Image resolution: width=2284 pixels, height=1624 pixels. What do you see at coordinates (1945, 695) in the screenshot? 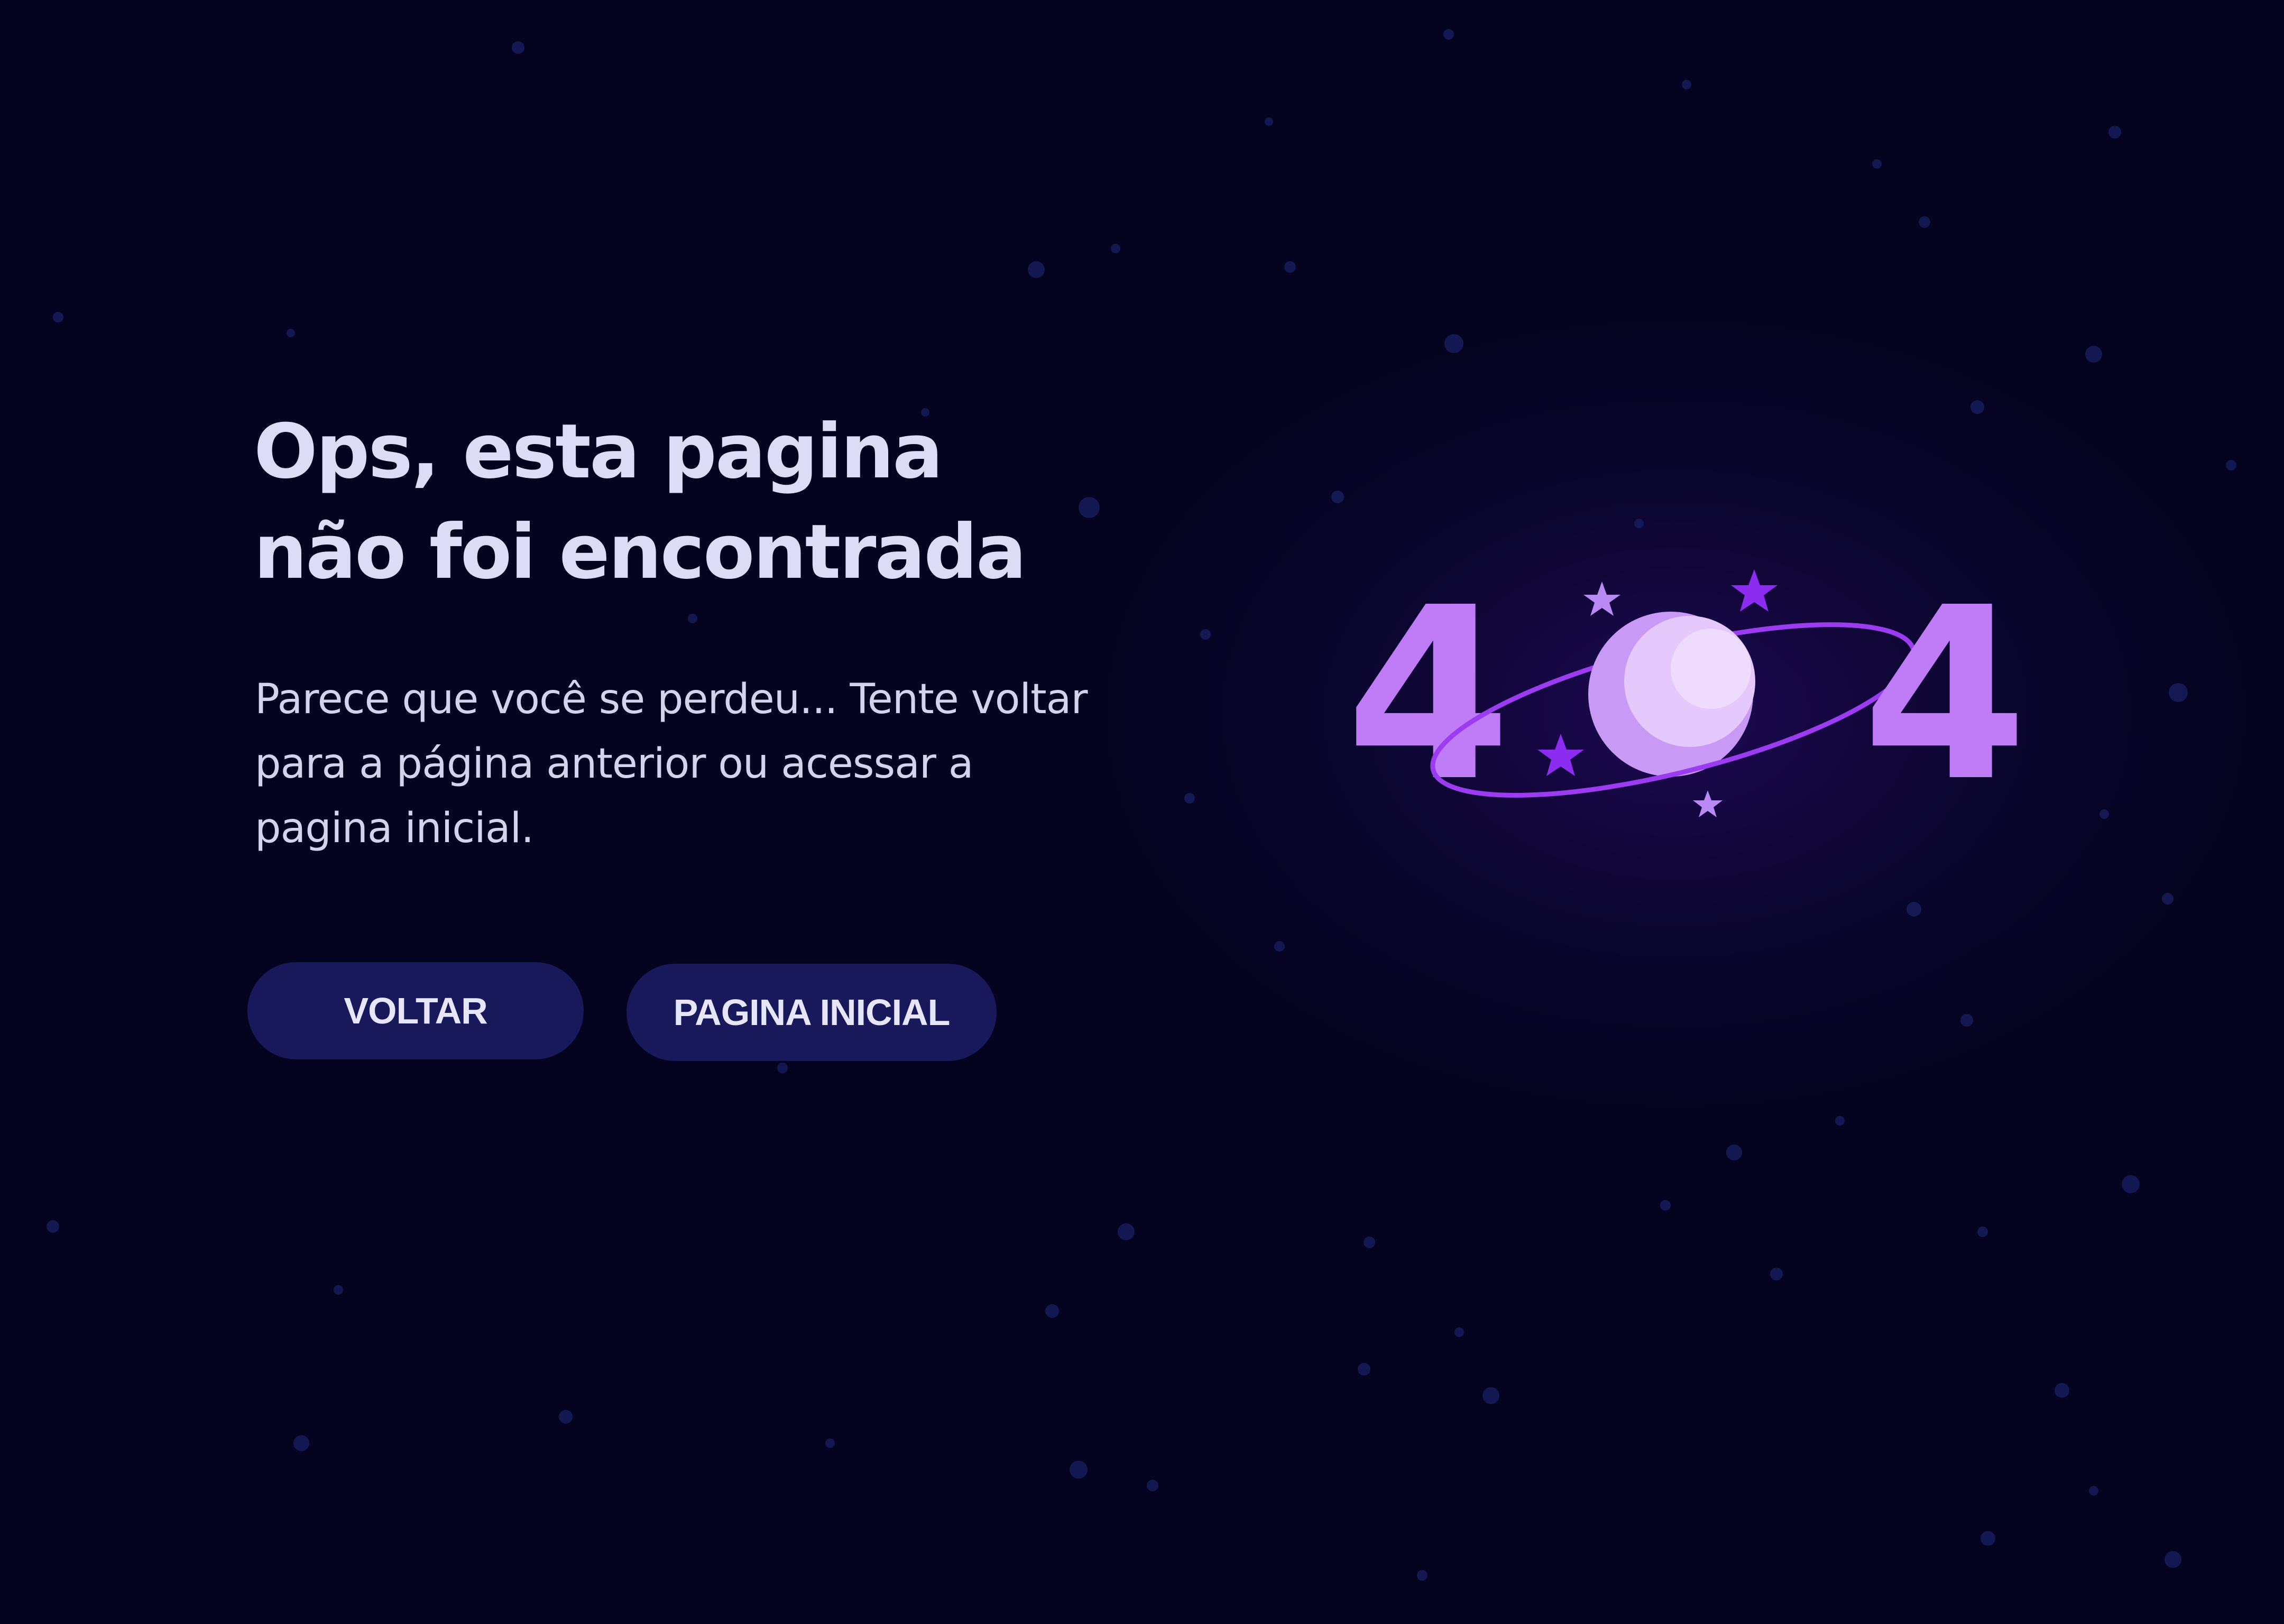
I see `digit-four-right: 4` at bounding box center [1945, 695].